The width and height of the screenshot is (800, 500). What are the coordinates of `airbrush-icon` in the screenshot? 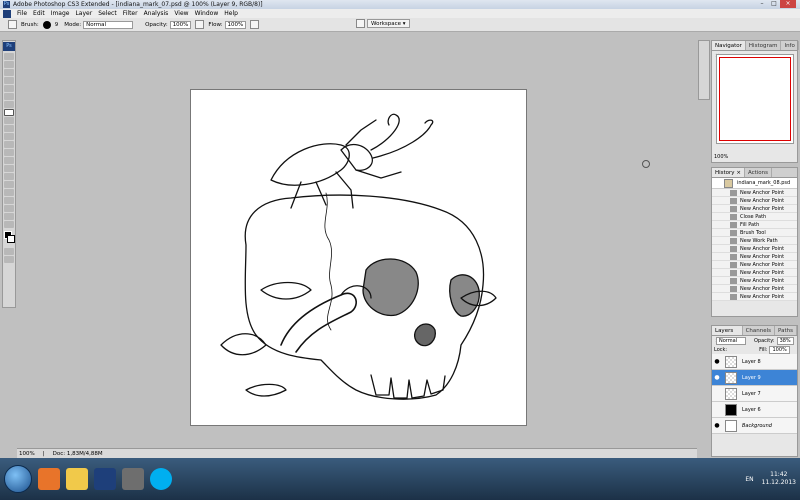 It's located at (255, 24).